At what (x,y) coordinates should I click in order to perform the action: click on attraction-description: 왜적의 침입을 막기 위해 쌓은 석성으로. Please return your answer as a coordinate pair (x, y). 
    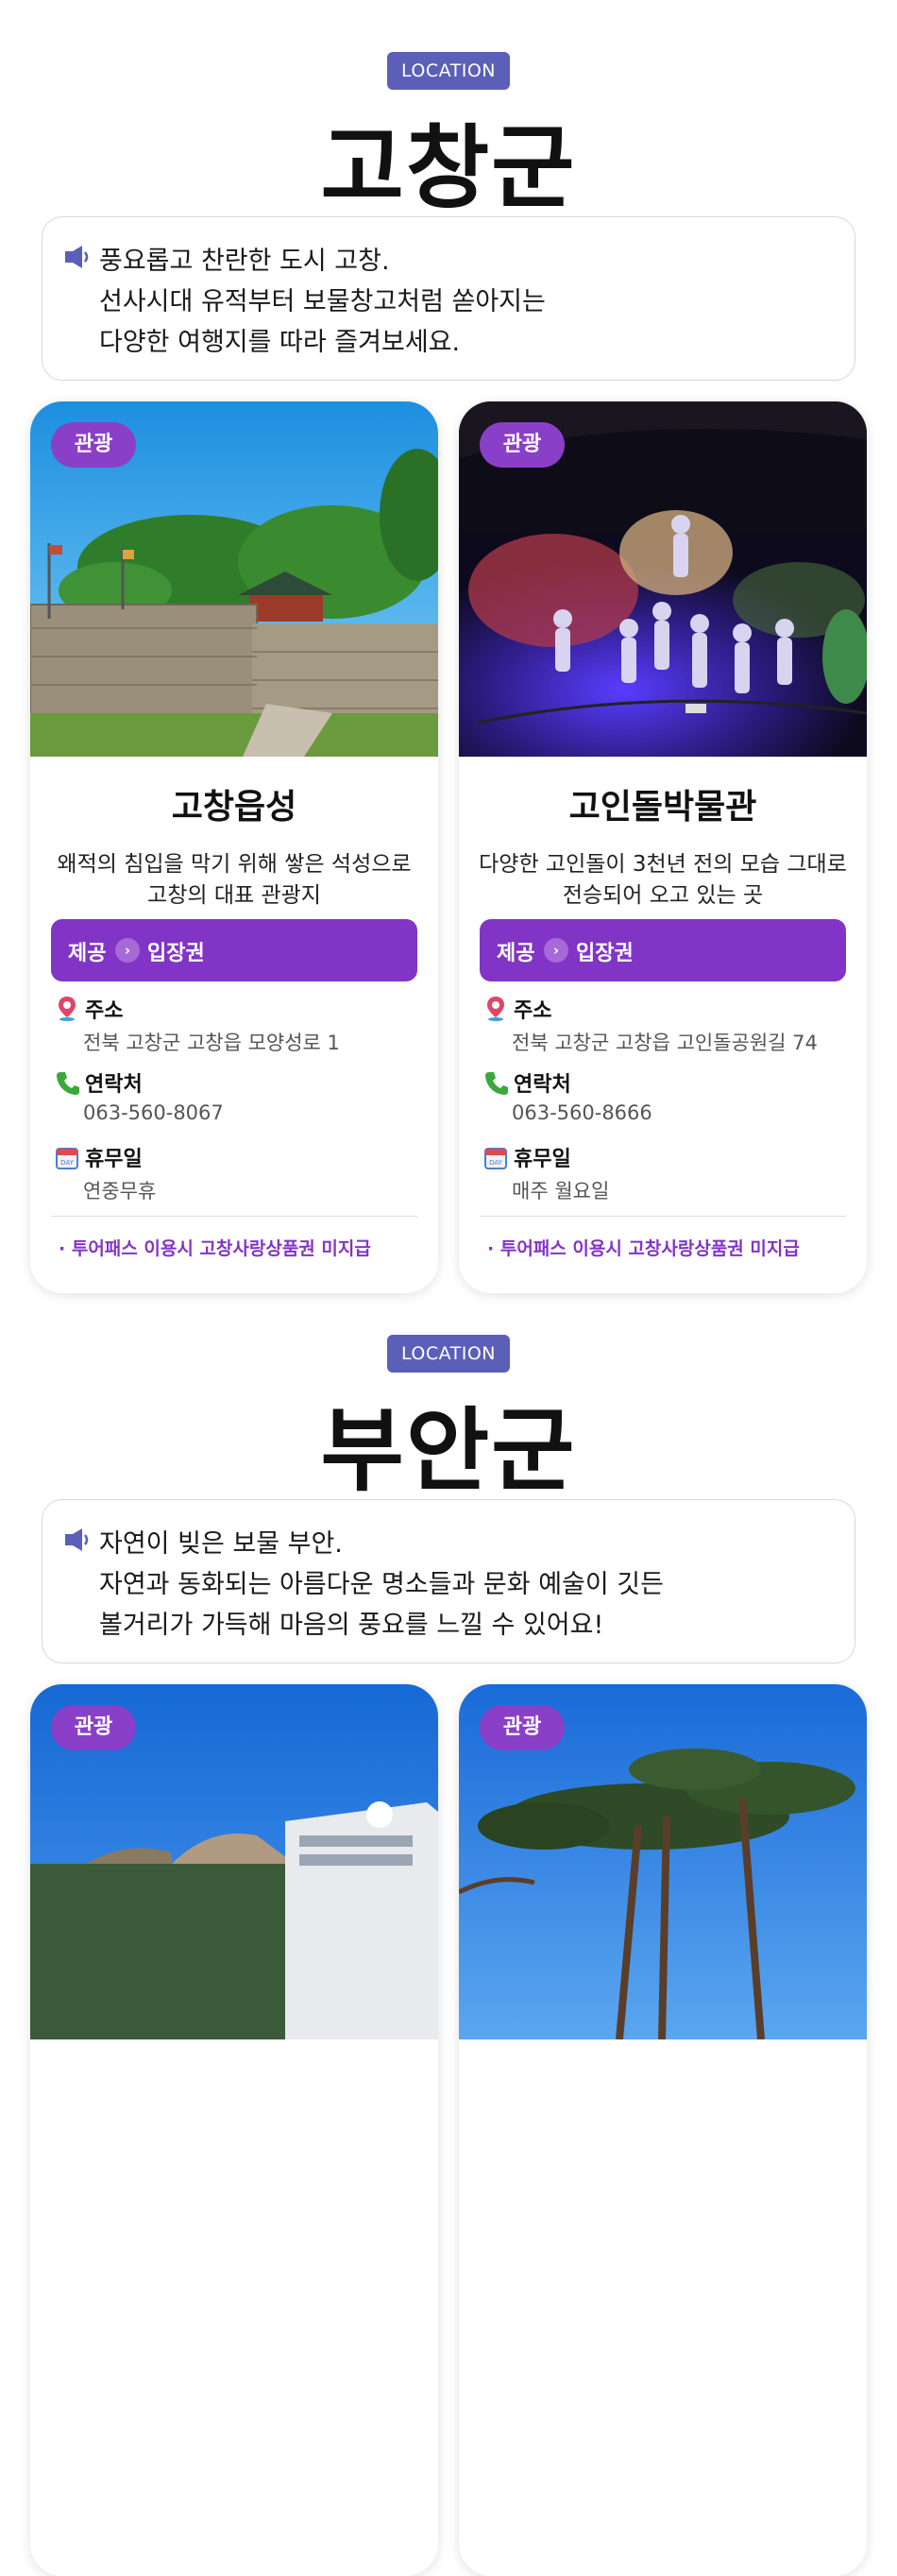
    Looking at the image, I should click on (235, 865).